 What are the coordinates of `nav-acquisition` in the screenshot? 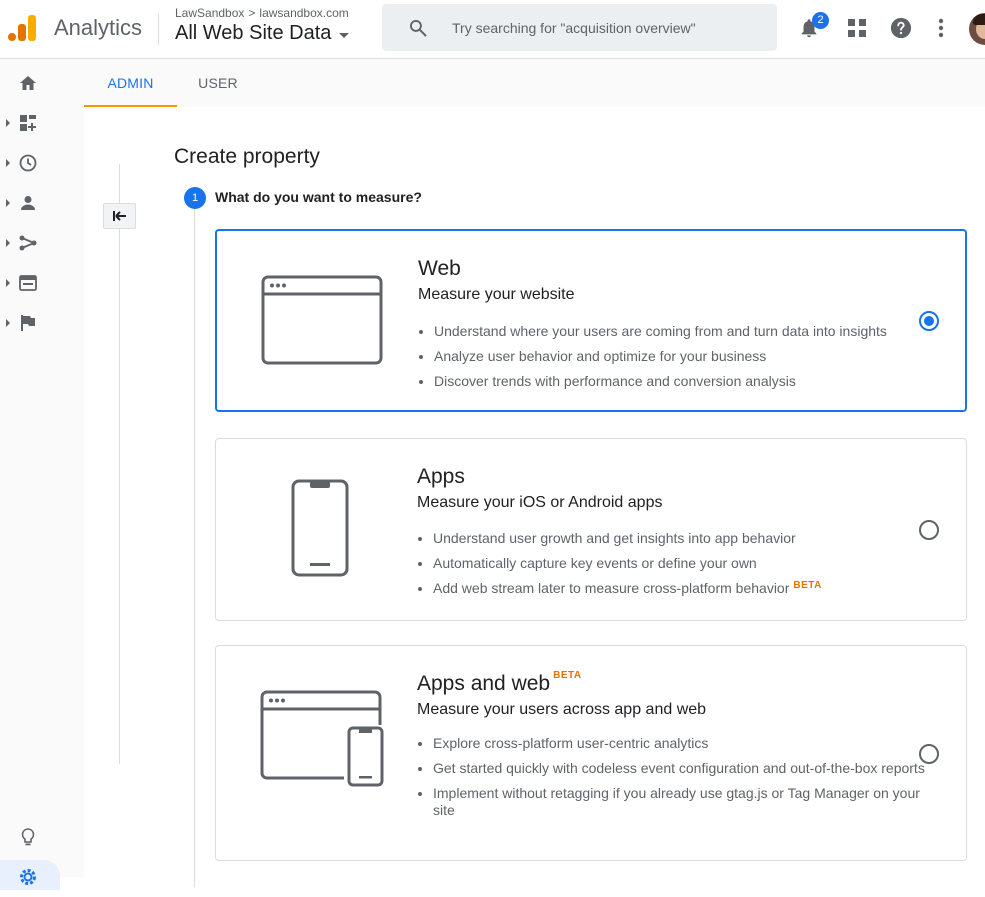 It's located at (28, 243).